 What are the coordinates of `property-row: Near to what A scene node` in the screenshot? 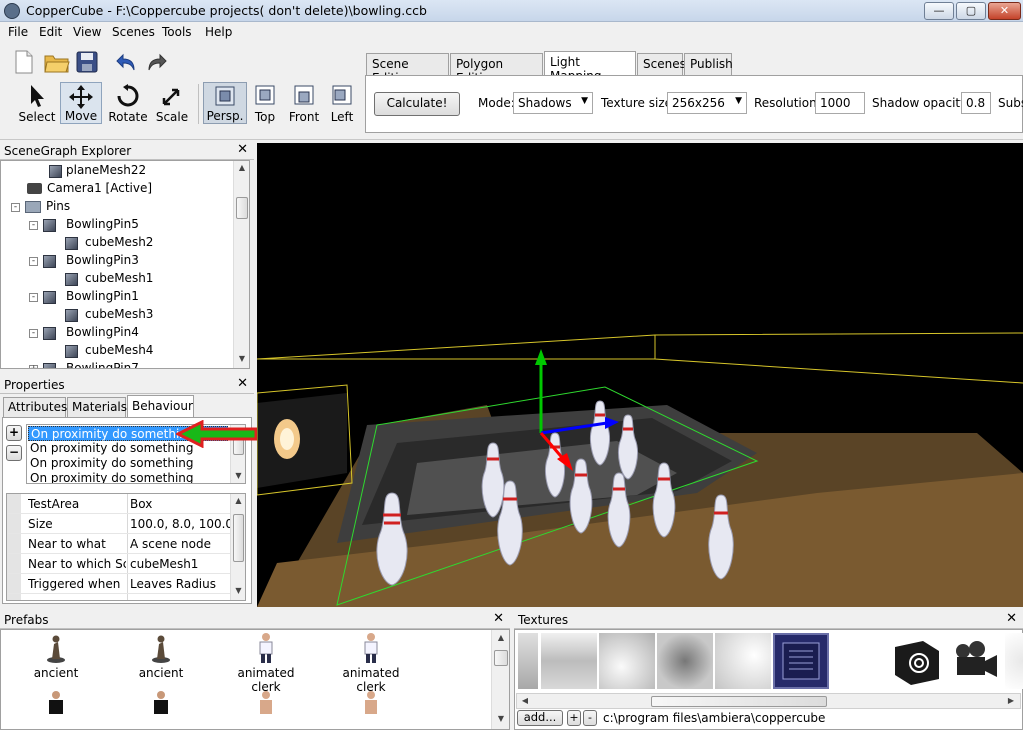 It's located at (119, 544).